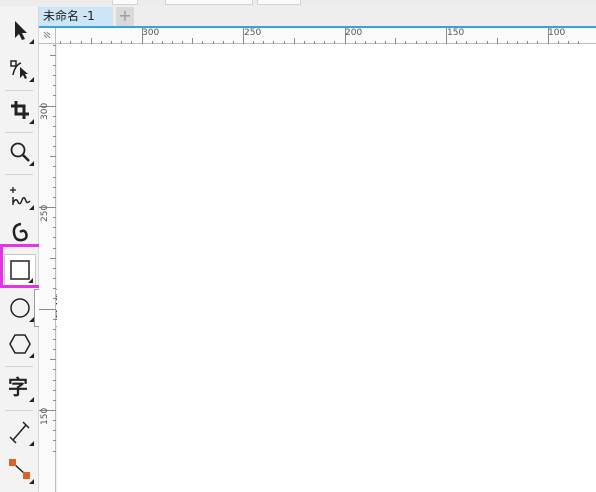 The width and height of the screenshot is (596, 492). What do you see at coordinates (20, 308) in the screenshot?
I see `ellipse-tool` at bounding box center [20, 308].